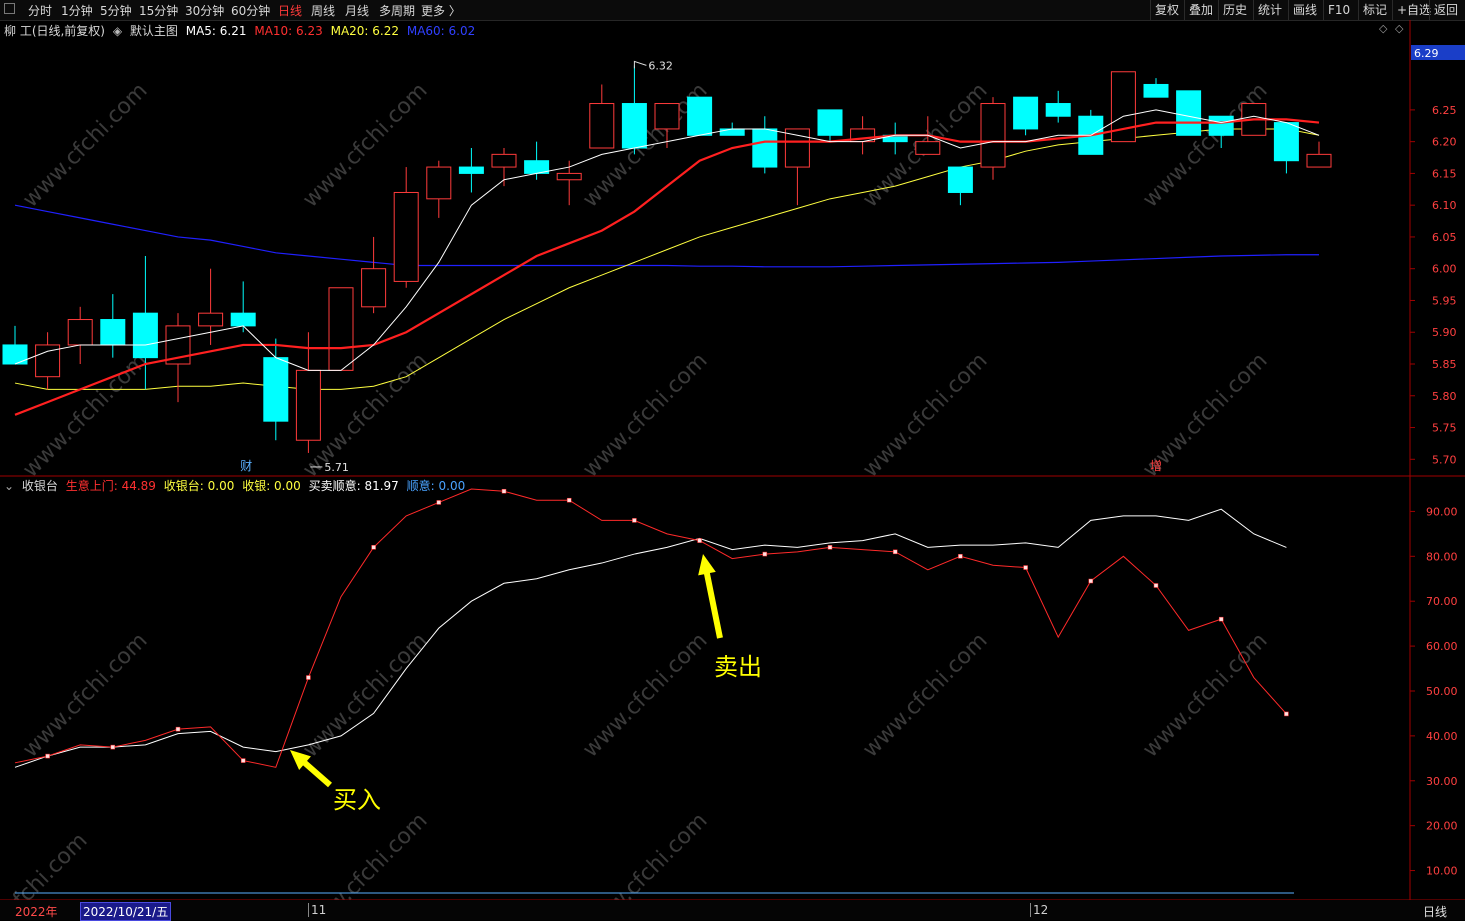 This screenshot has height=921, width=1465. What do you see at coordinates (1444, 205) in the screenshot?
I see `price-tick-label: 6.10` at bounding box center [1444, 205].